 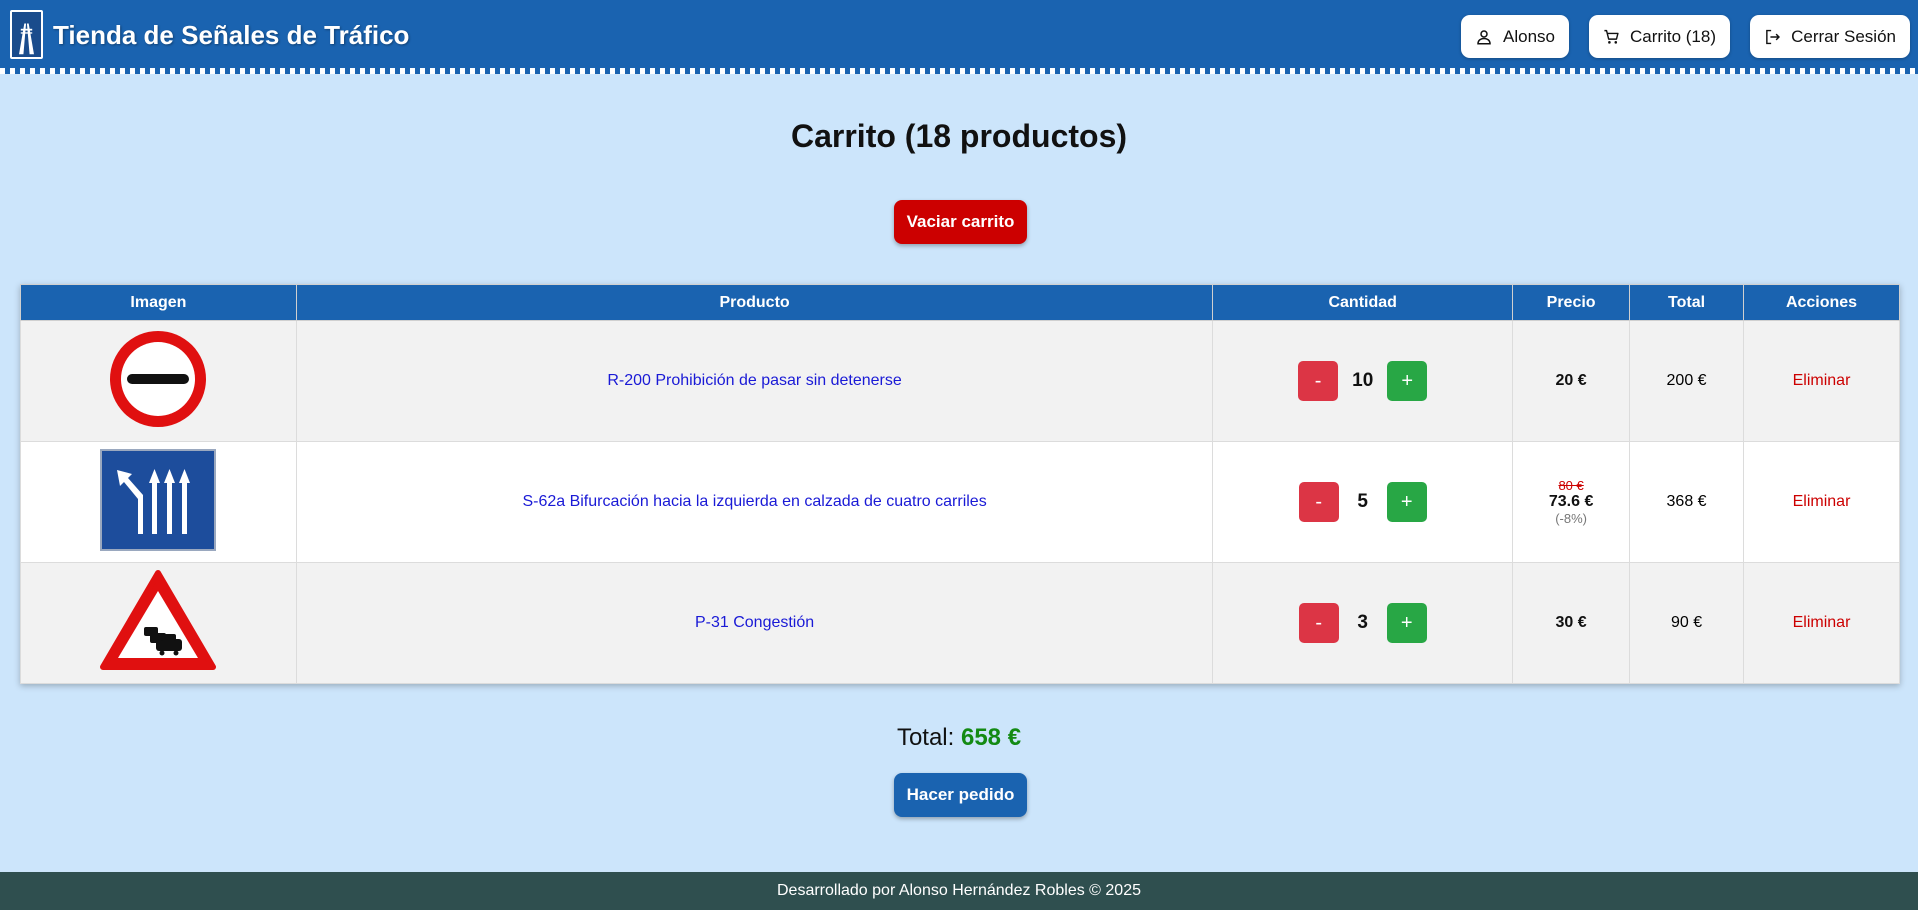 What do you see at coordinates (754, 302) in the screenshot?
I see `column-header-product: Producto` at bounding box center [754, 302].